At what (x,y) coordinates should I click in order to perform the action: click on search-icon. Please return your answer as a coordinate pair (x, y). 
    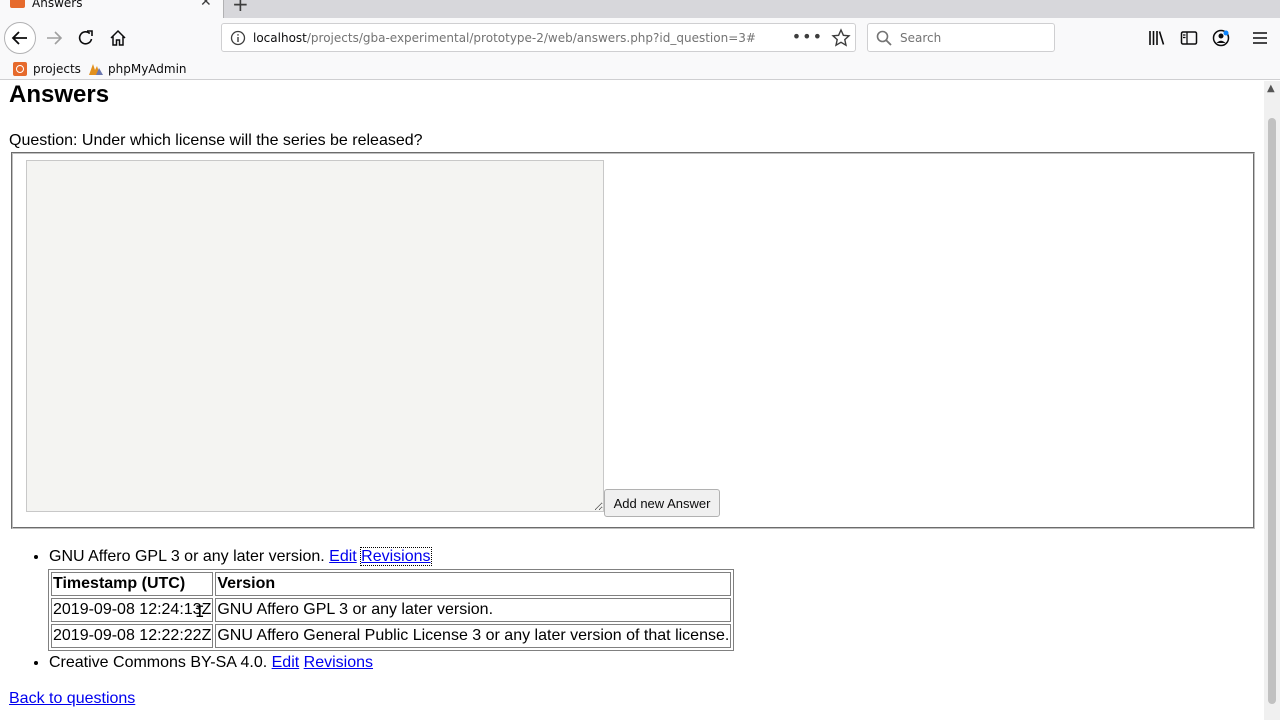
    Looking at the image, I should click on (884, 38).